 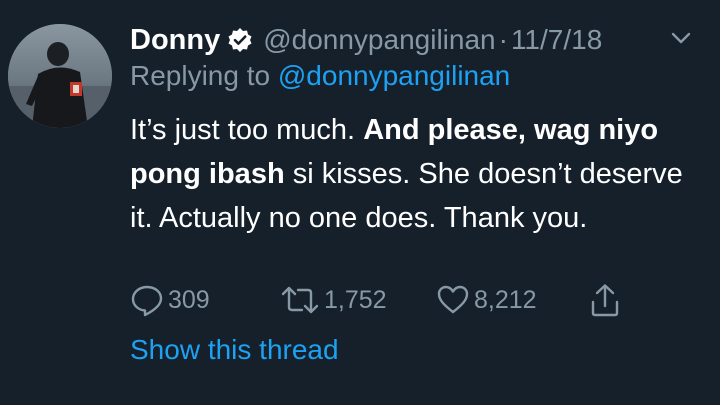 I want to click on retweet-count: 1,752, so click(x=355, y=299).